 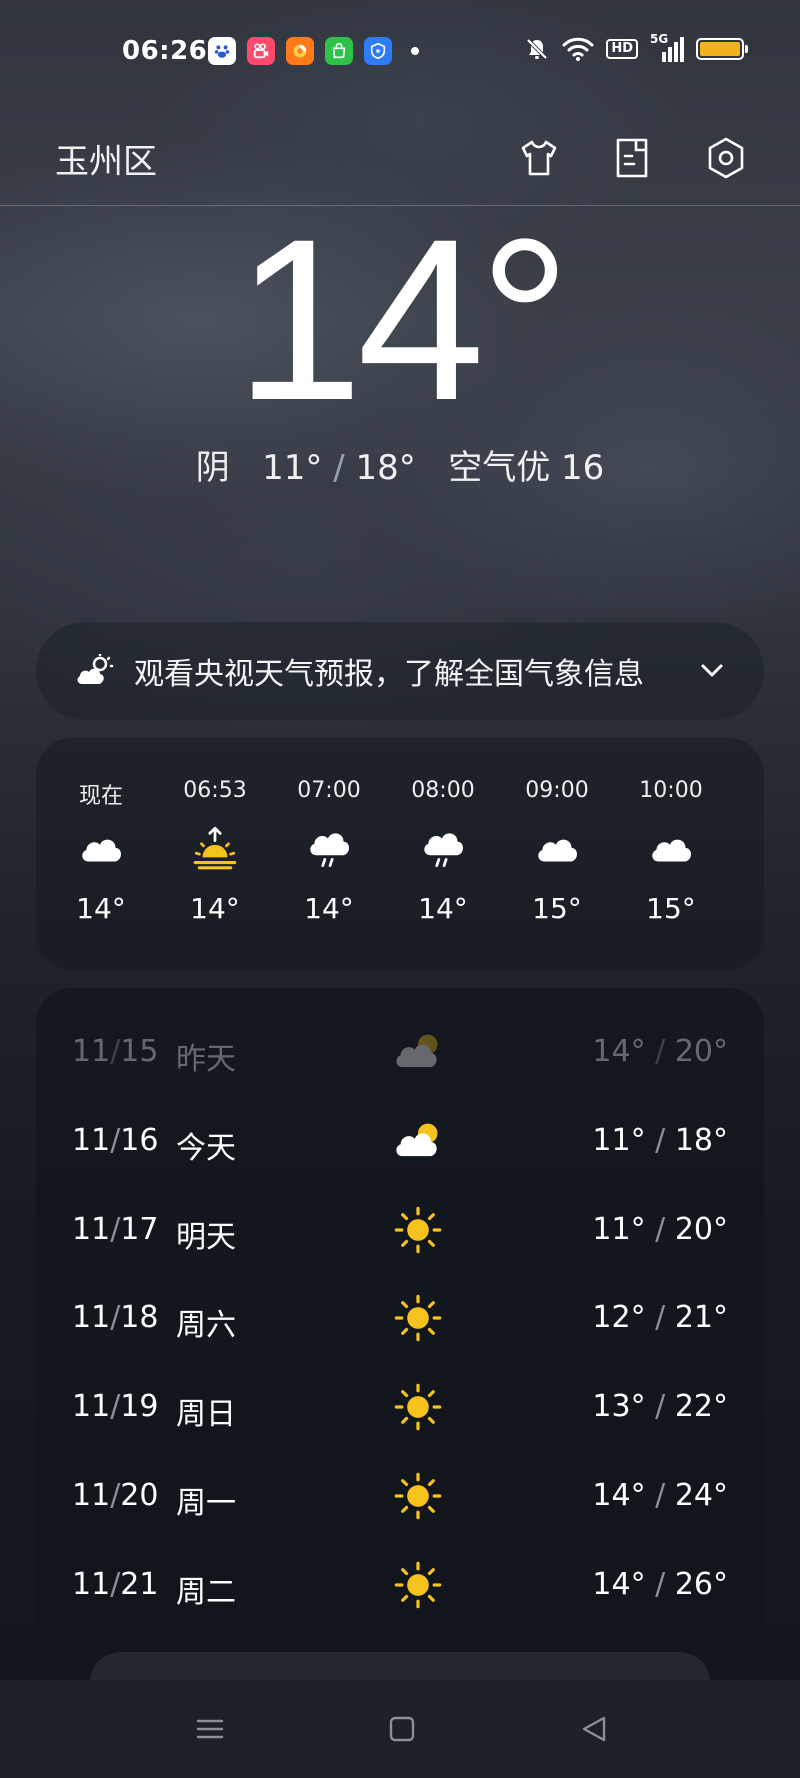 I want to click on day-low: 12°, so click(x=619, y=1317).